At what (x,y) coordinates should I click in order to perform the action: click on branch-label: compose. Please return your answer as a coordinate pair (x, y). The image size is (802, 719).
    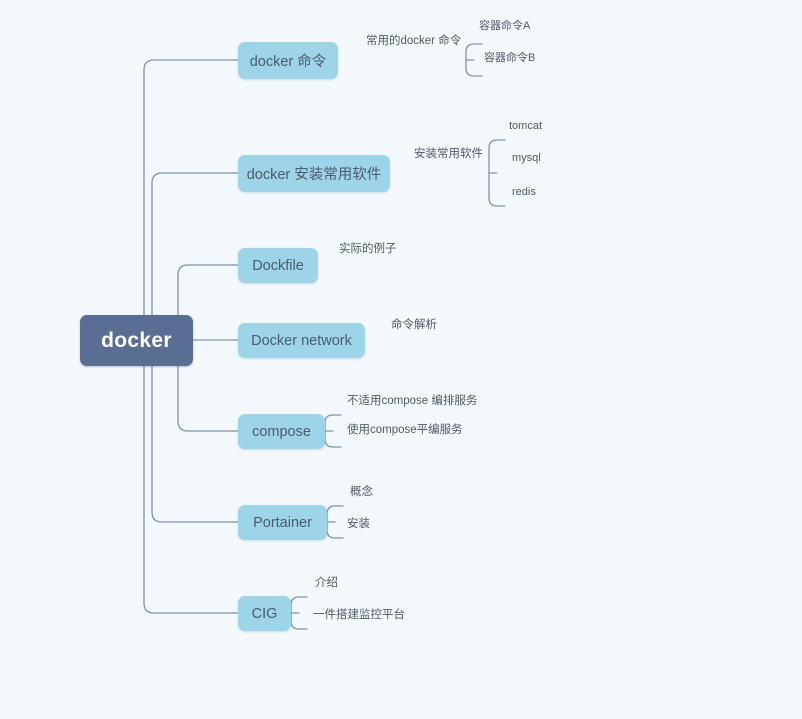
    Looking at the image, I should click on (281, 431).